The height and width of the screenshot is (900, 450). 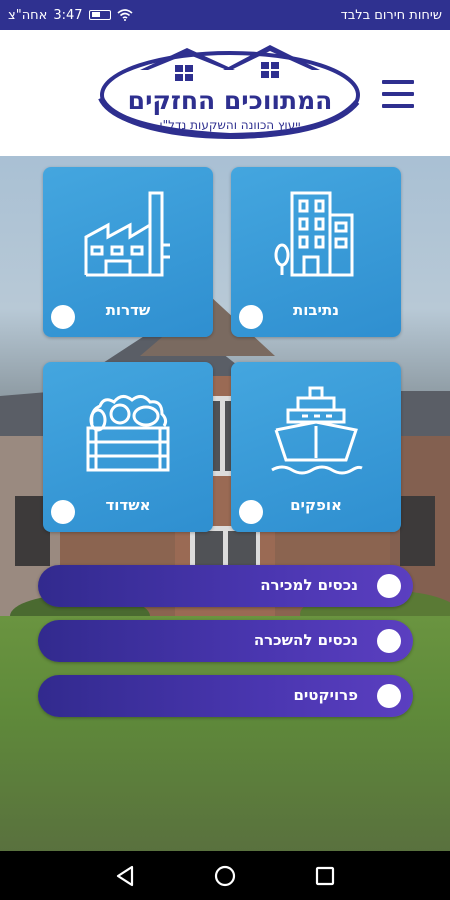 I want to click on wifi-icon, so click(x=125, y=15).